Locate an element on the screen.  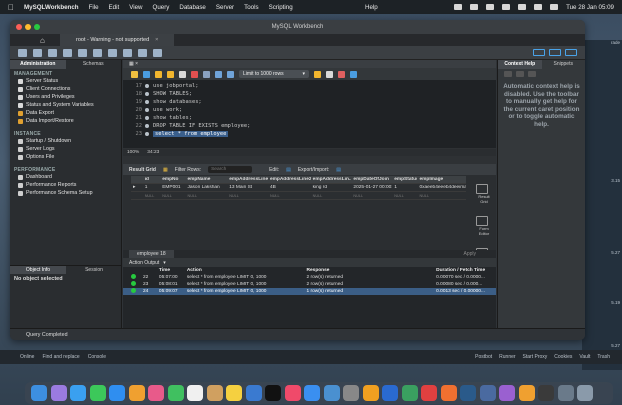
search-table-data-icon is located at coordinates (142, 52).